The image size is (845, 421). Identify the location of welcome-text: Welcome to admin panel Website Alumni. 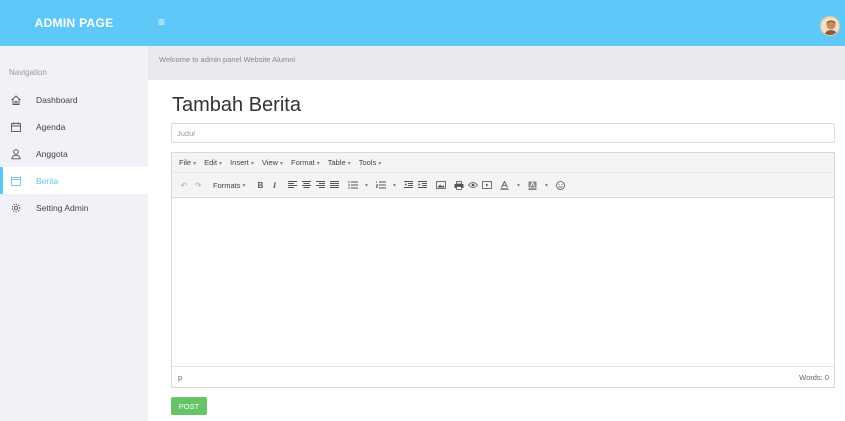
(227, 59).